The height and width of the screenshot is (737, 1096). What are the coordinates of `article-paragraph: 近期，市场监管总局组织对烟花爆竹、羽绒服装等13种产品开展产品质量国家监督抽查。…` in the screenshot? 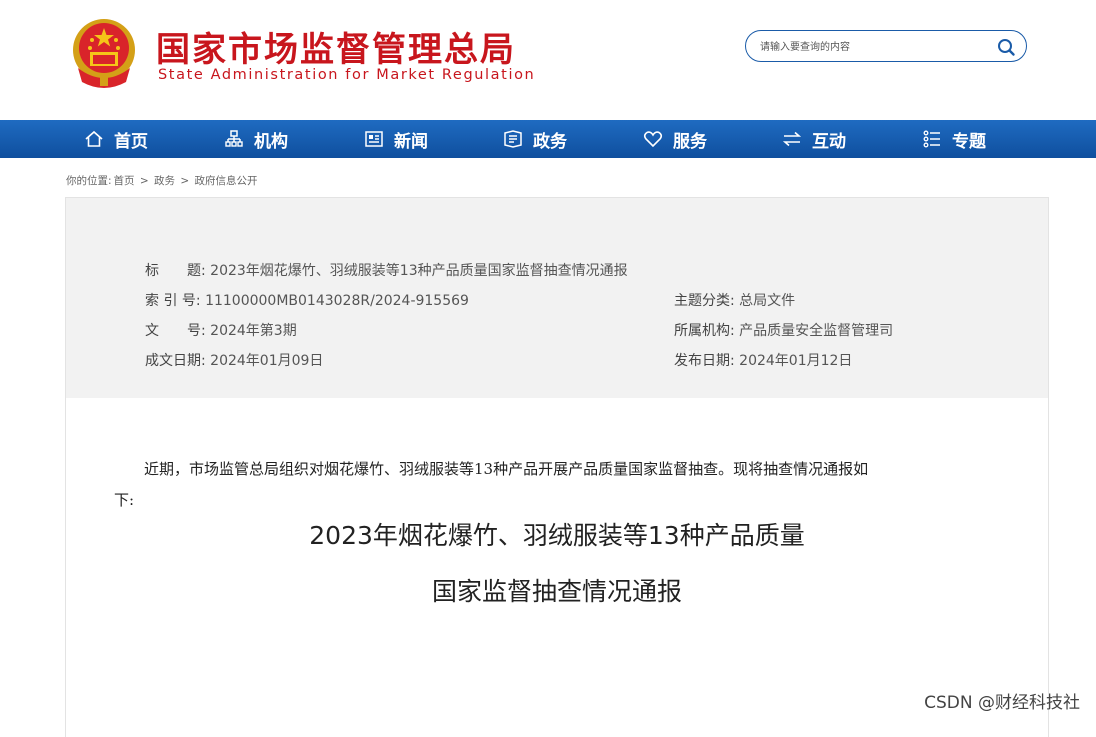 It's located at (494, 485).